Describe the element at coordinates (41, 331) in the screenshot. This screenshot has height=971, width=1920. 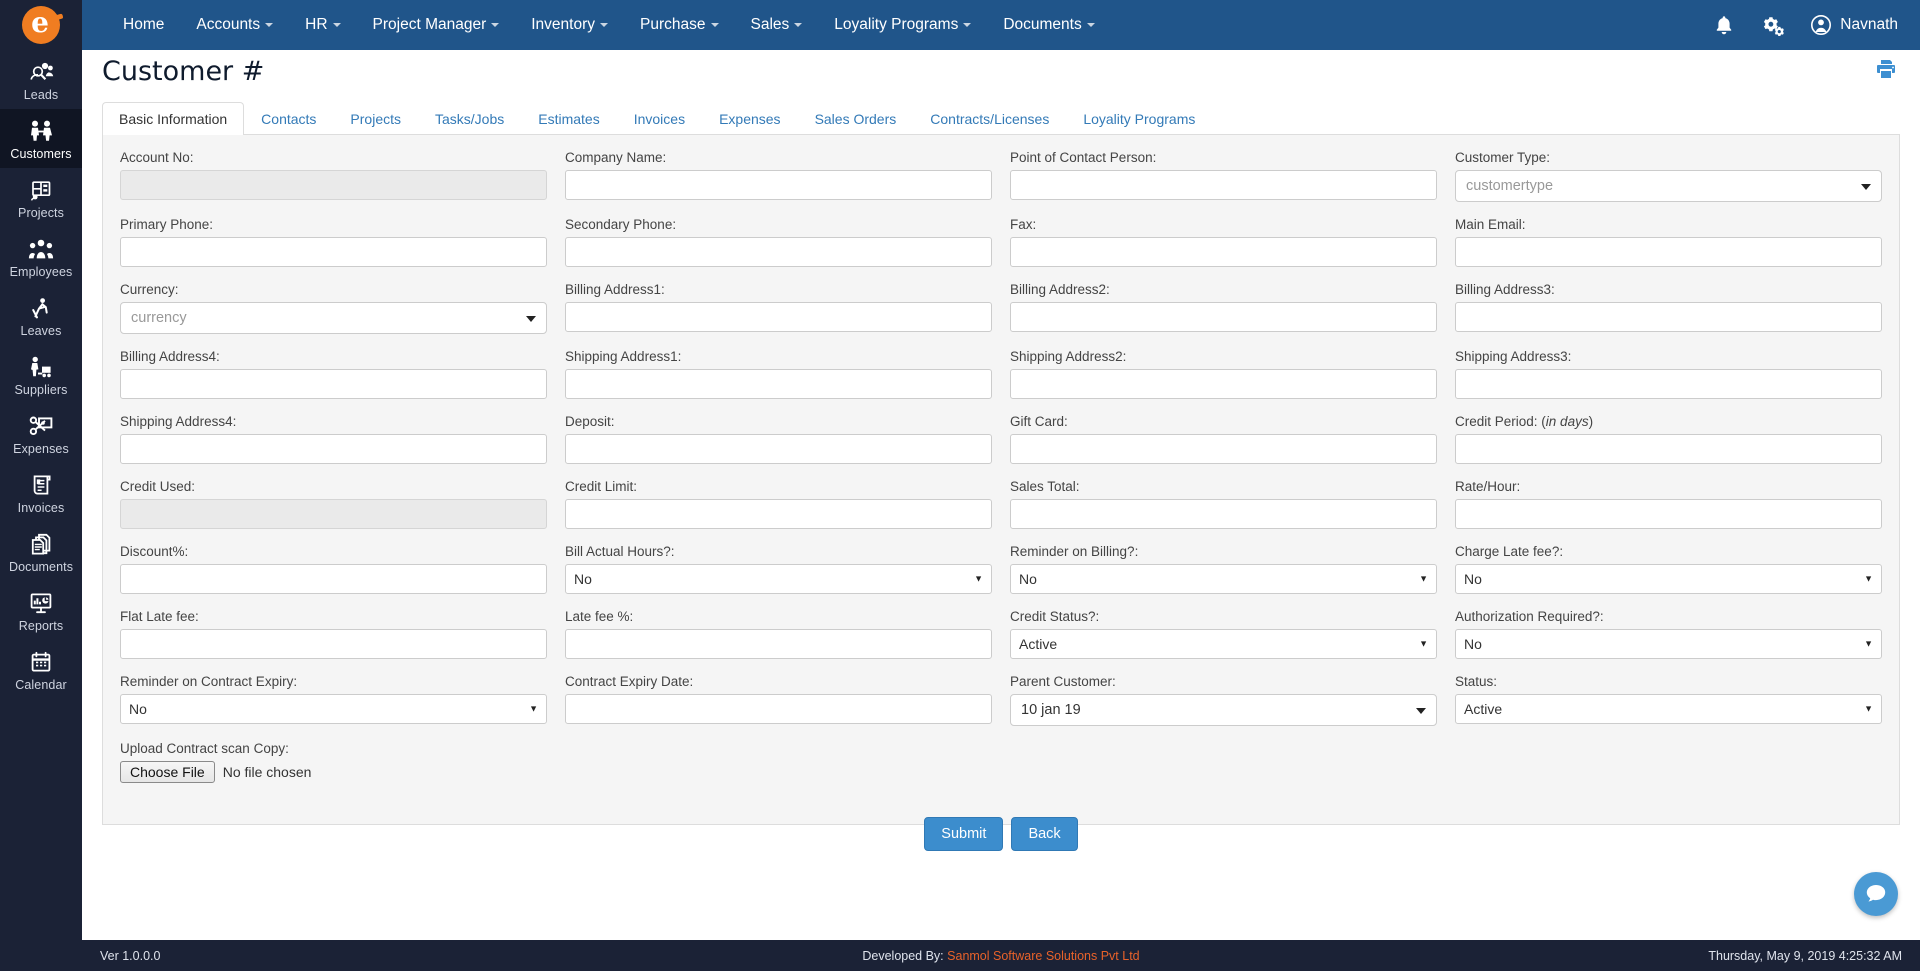
I see `sidebar-item-label: Leaves` at that location.